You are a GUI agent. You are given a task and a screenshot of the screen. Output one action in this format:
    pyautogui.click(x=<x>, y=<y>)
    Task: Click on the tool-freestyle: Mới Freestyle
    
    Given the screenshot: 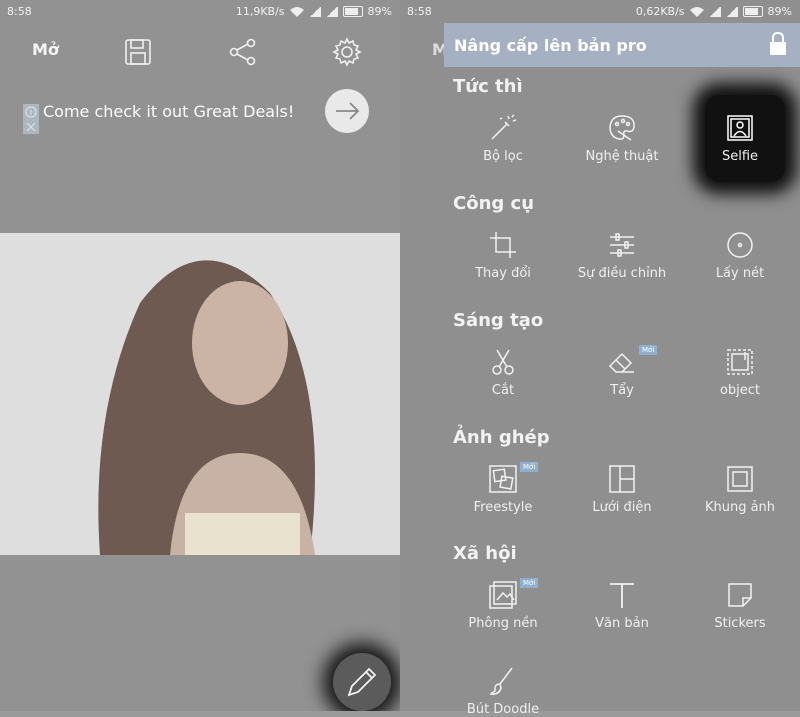 What is the action you would take?
    pyautogui.click(x=503, y=488)
    